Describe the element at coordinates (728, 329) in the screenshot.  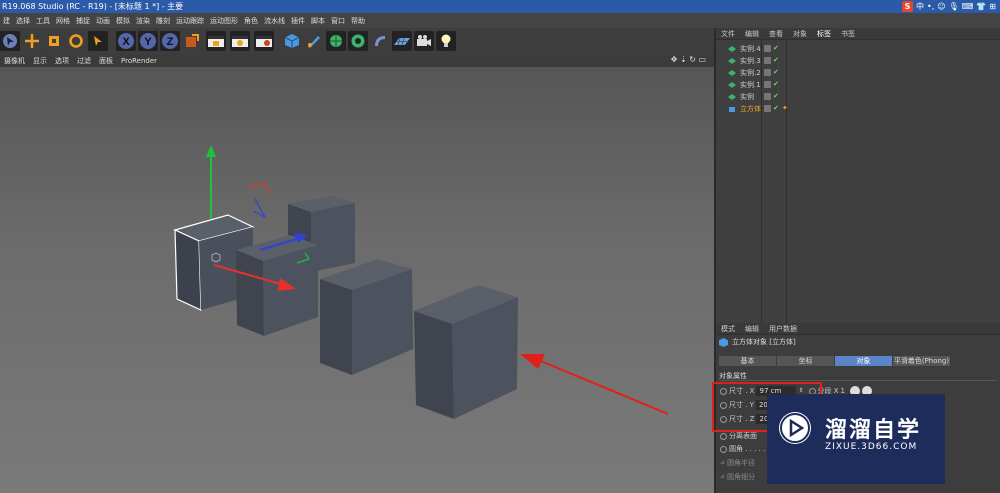
I see `am-menu-mode: 模式` at that location.